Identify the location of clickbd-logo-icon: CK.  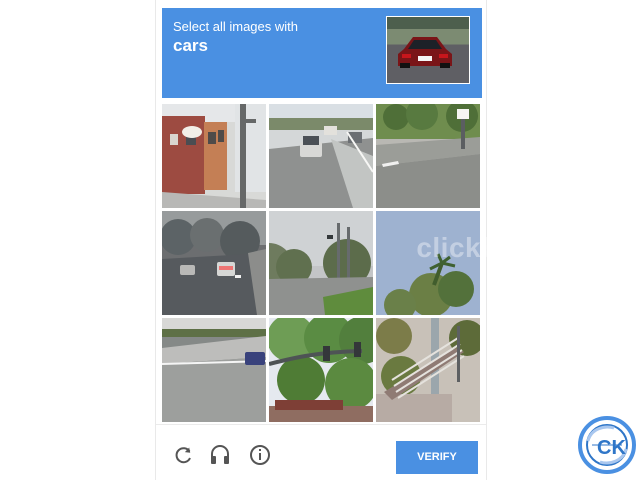
(607, 445).